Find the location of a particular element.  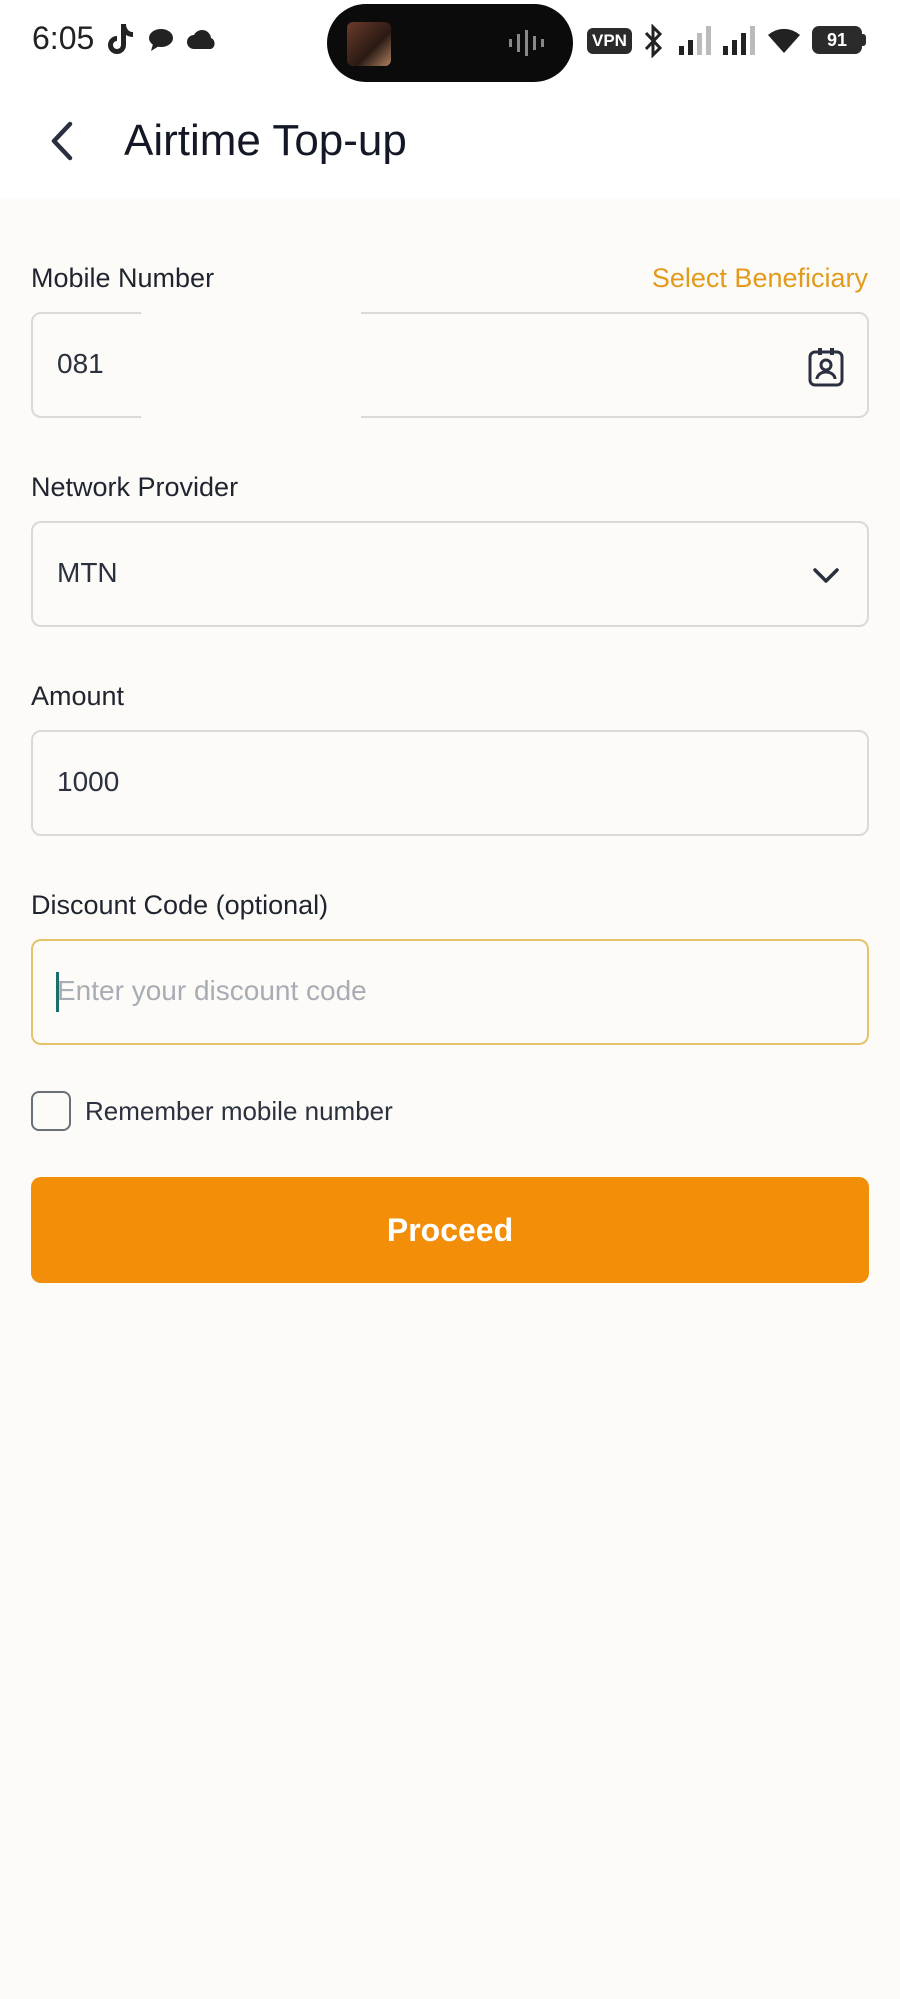

redaction-mask is located at coordinates (251, 365).